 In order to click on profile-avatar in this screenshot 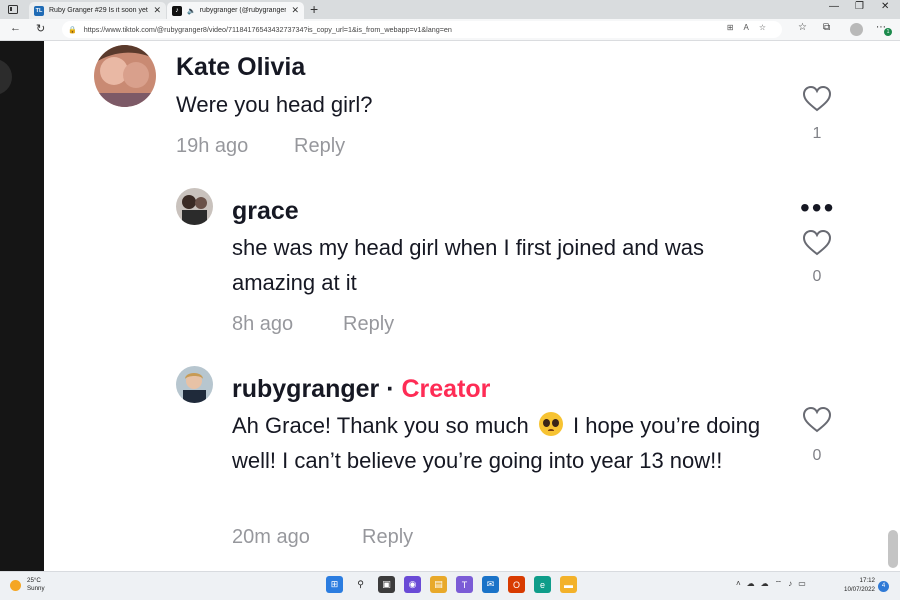, I will do `click(856, 29)`.